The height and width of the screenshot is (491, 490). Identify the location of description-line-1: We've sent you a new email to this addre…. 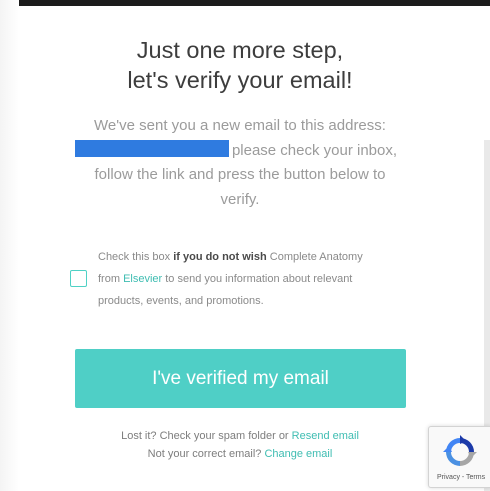
(240, 125).